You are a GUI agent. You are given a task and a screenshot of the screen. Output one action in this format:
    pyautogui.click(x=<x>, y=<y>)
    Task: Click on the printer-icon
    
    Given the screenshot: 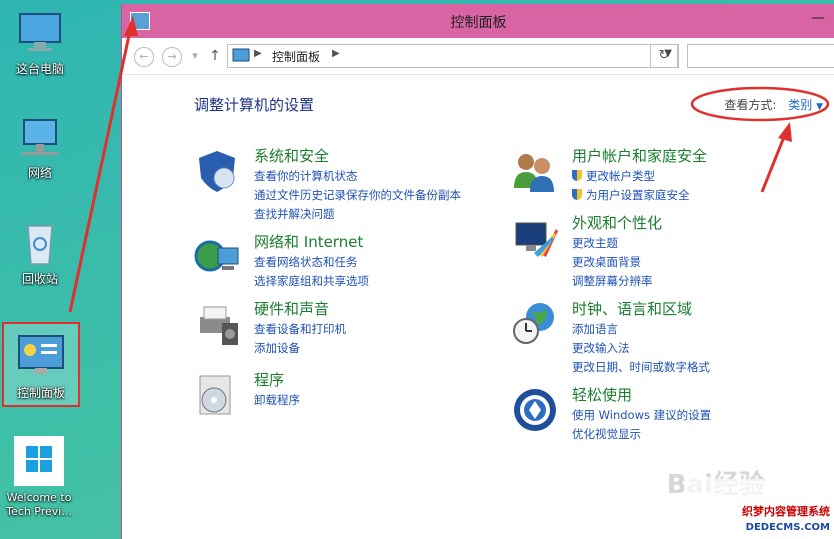 What is the action you would take?
    pyautogui.click(x=217, y=324)
    